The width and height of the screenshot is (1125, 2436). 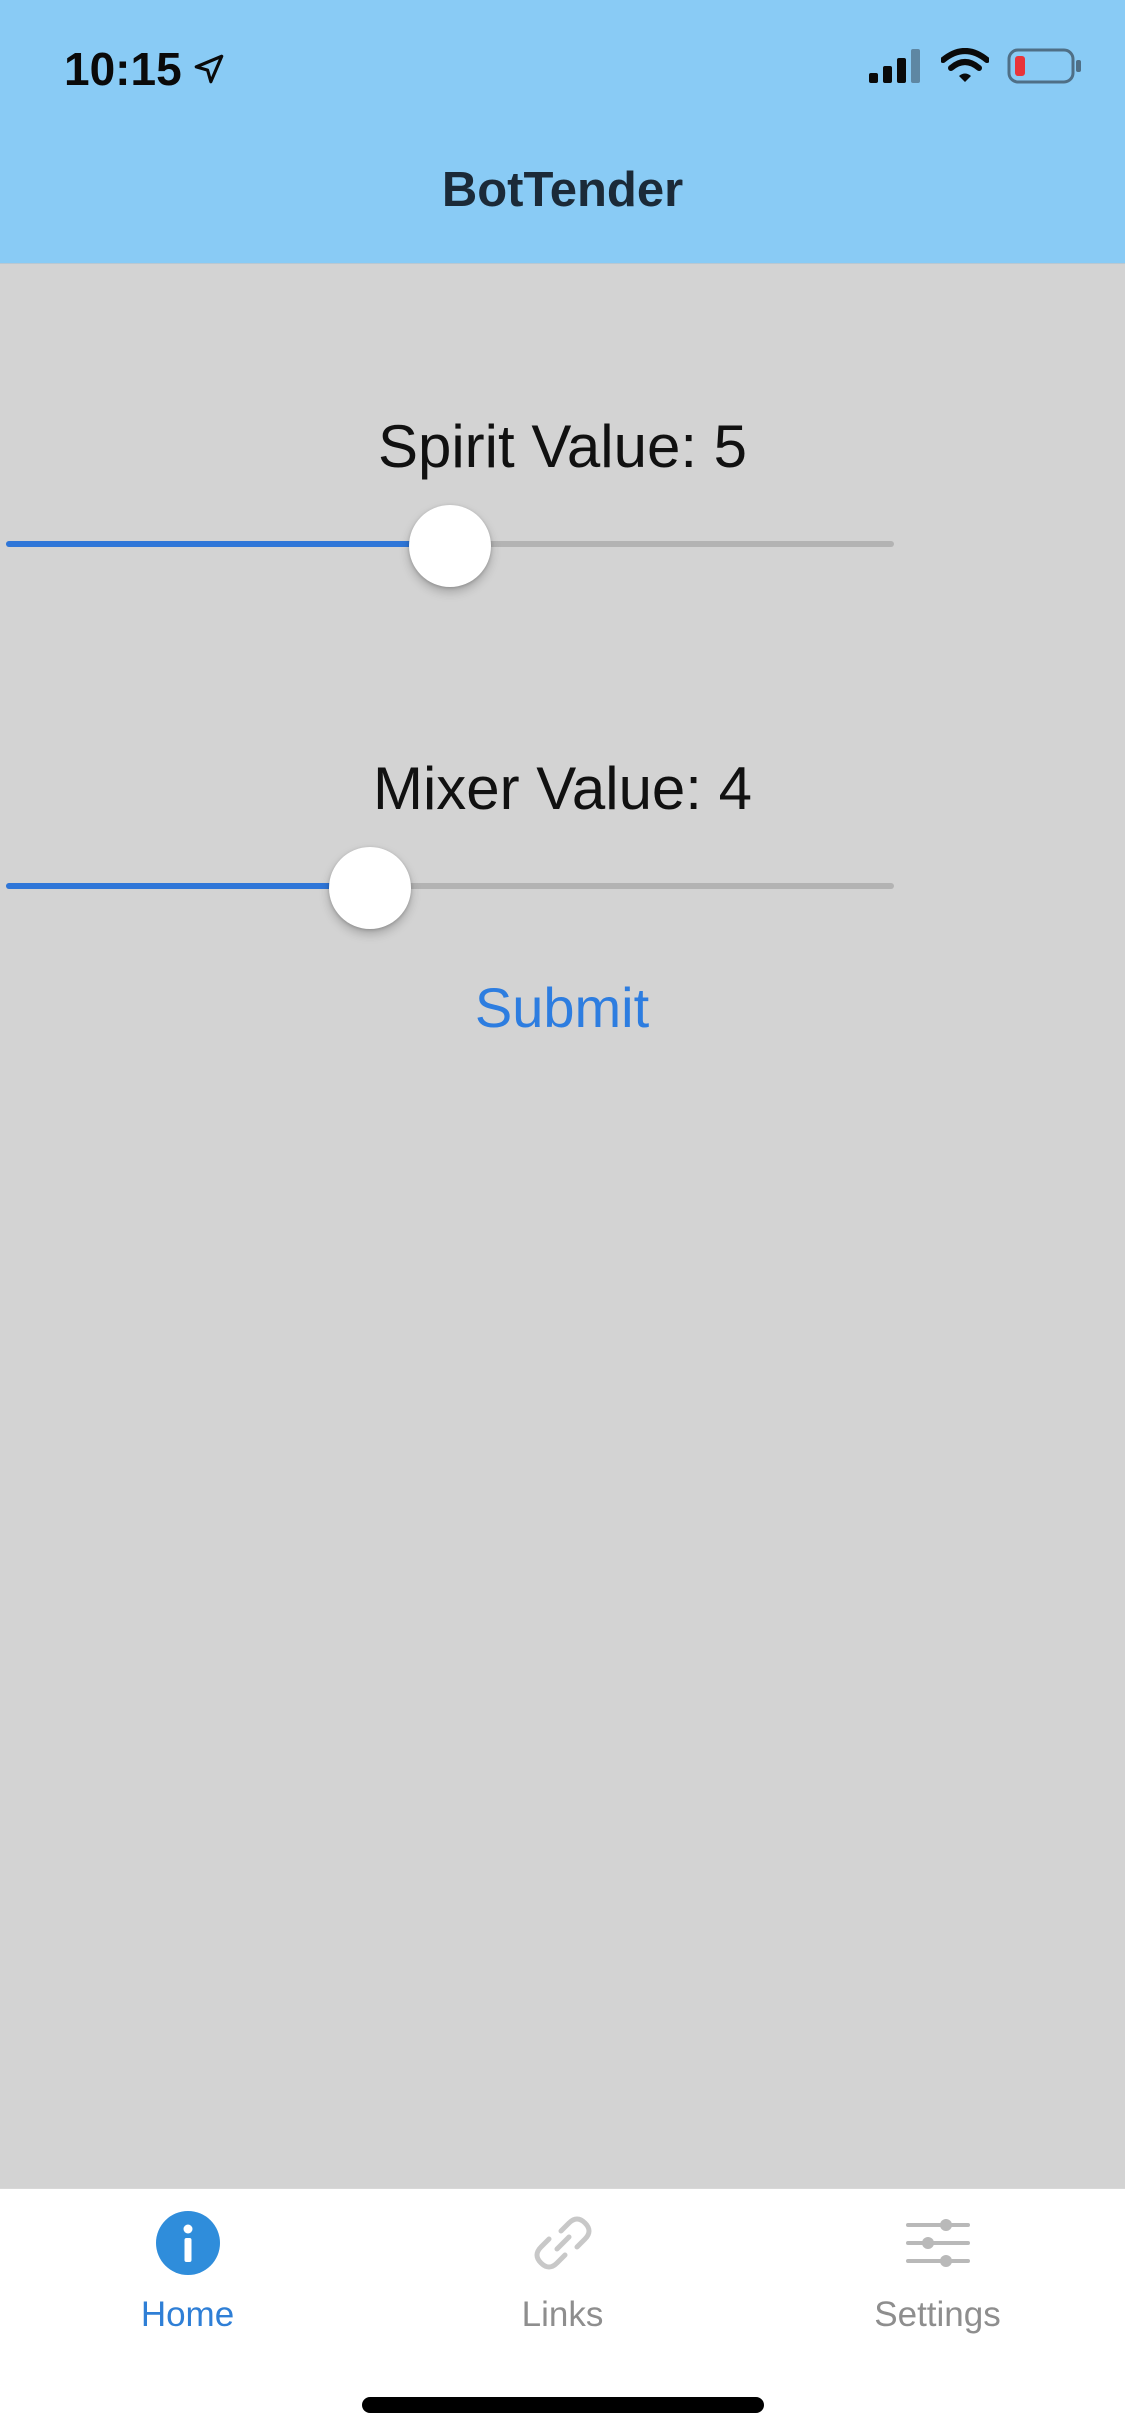 I want to click on mixer-slider-thumb, so click(x=370, y=888).